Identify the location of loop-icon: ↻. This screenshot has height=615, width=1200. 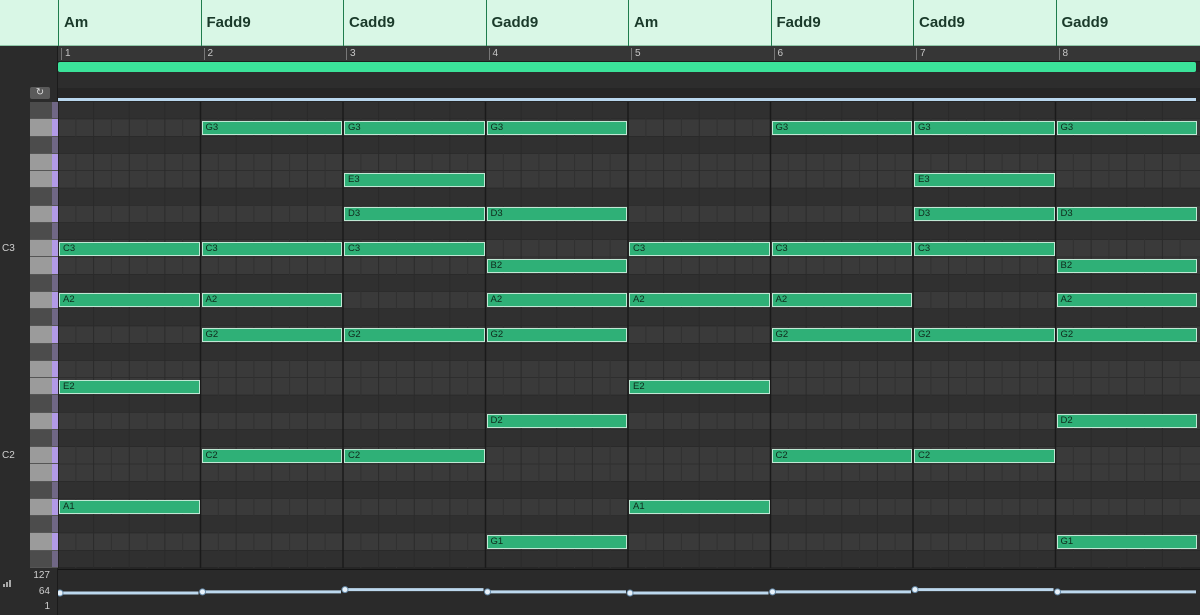
(40, 93).